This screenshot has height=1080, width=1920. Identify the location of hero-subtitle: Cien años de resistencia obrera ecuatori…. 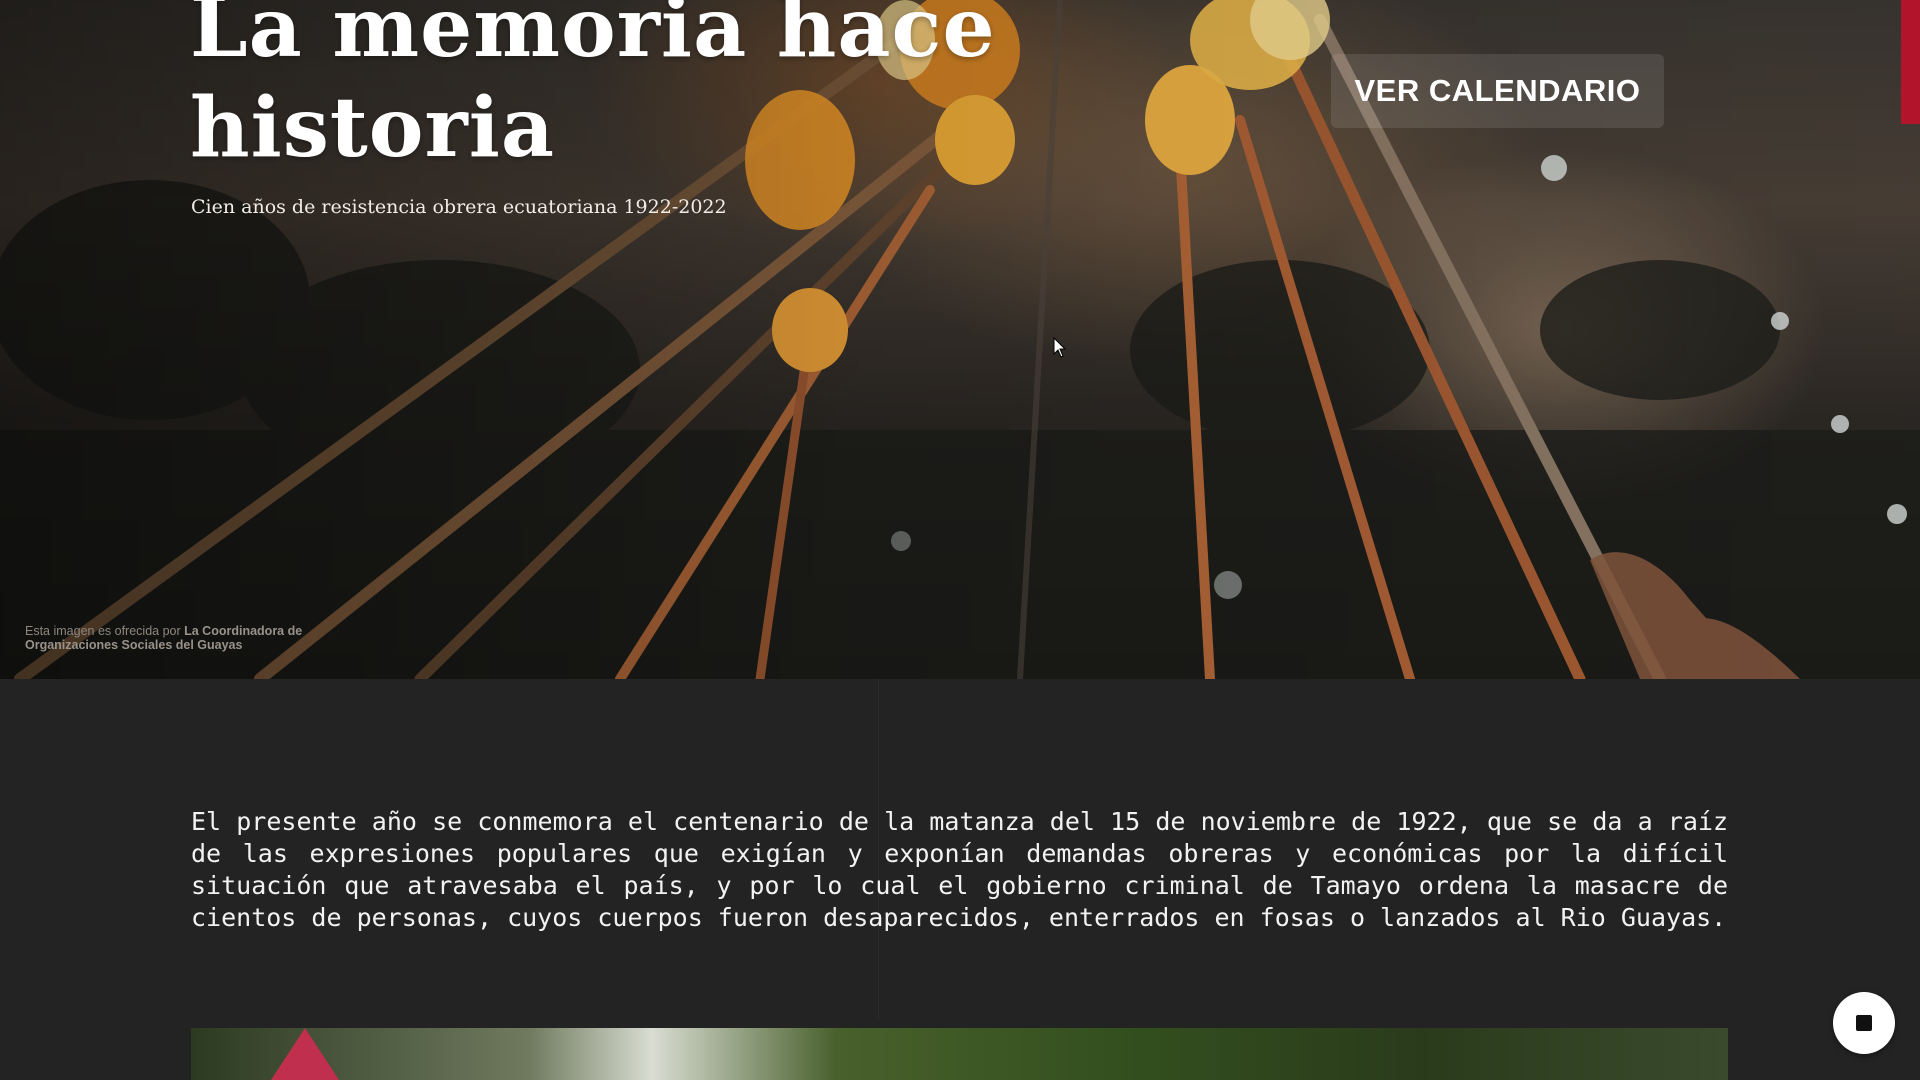
(459, 207).